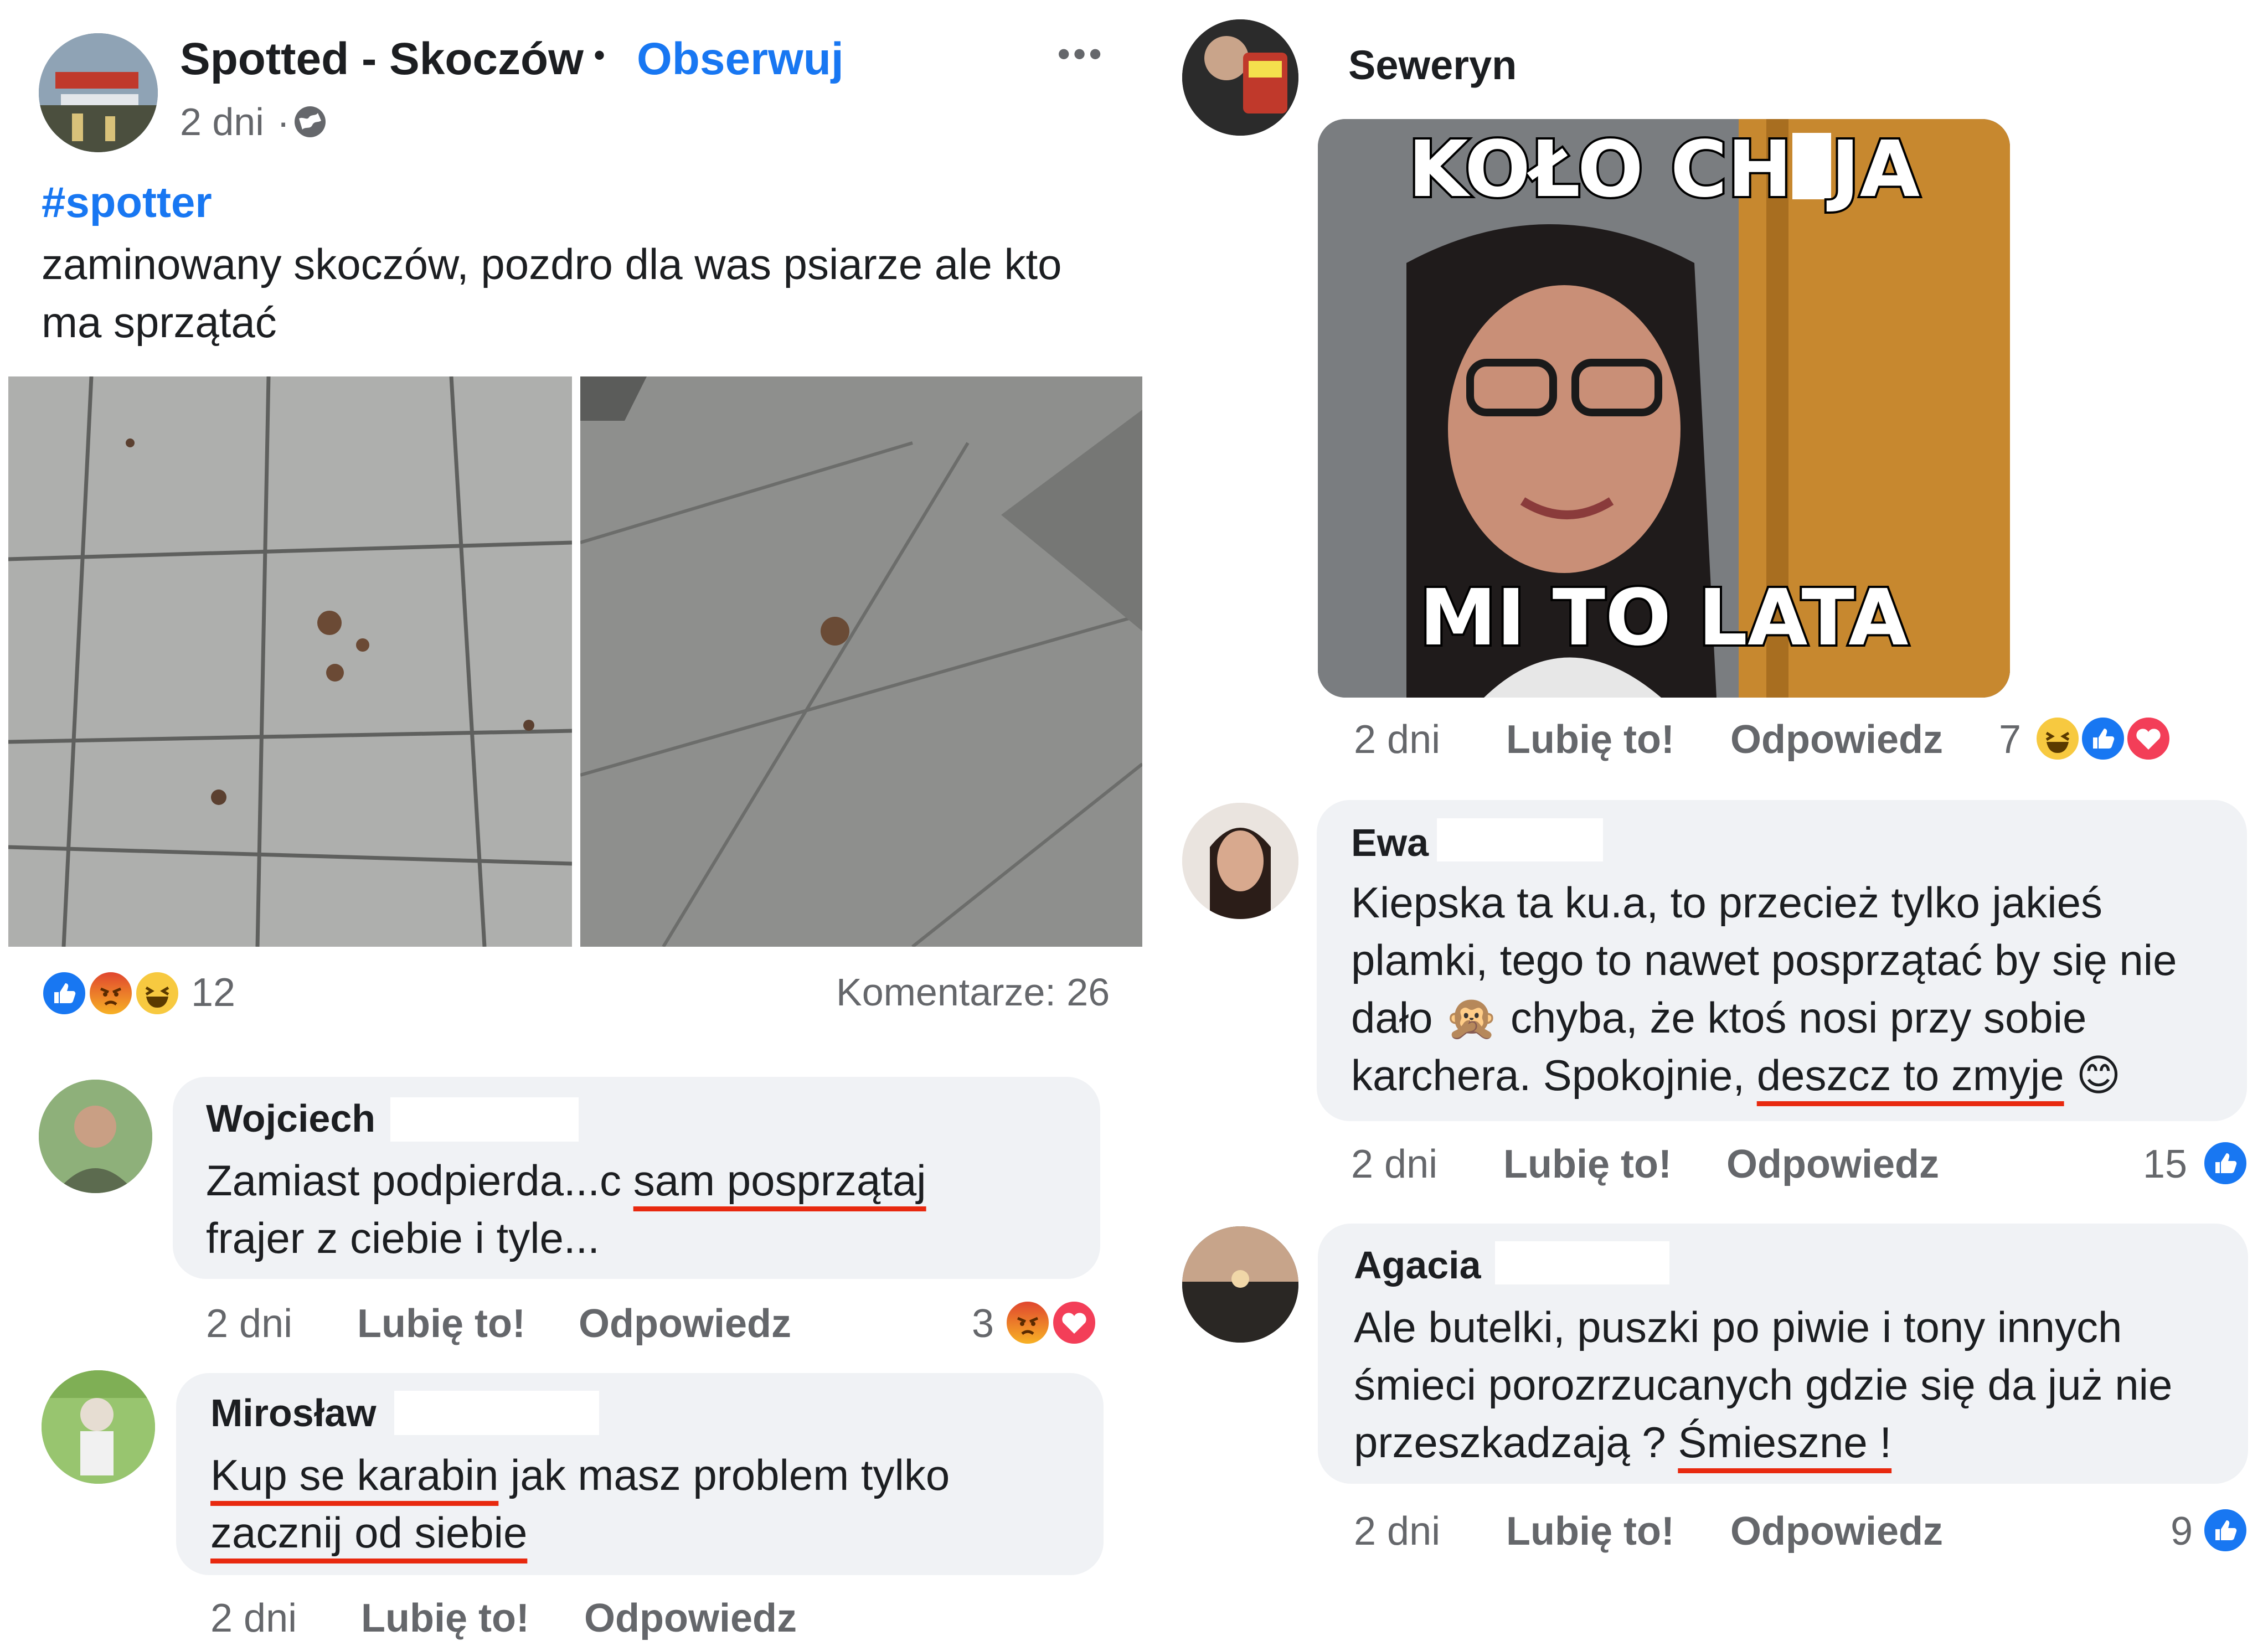  Describe the element at coordinates (290, 1118) in the screenshot. I see `comment-author: Wojciech` at that location.